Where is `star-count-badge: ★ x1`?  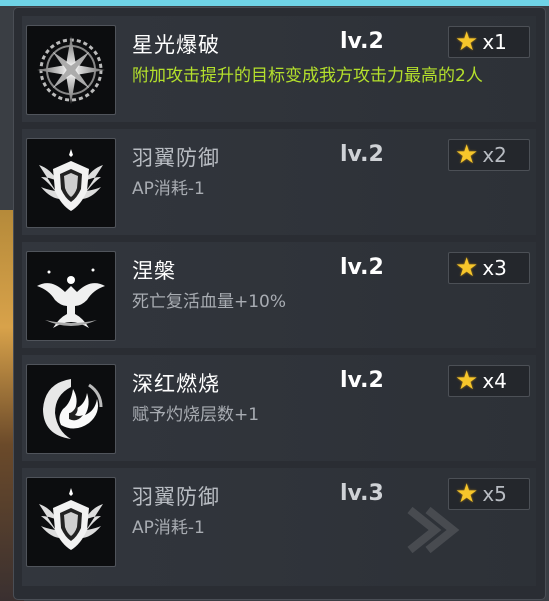 star-count-badge: ★ x1 is located at coordinates (489, 42).